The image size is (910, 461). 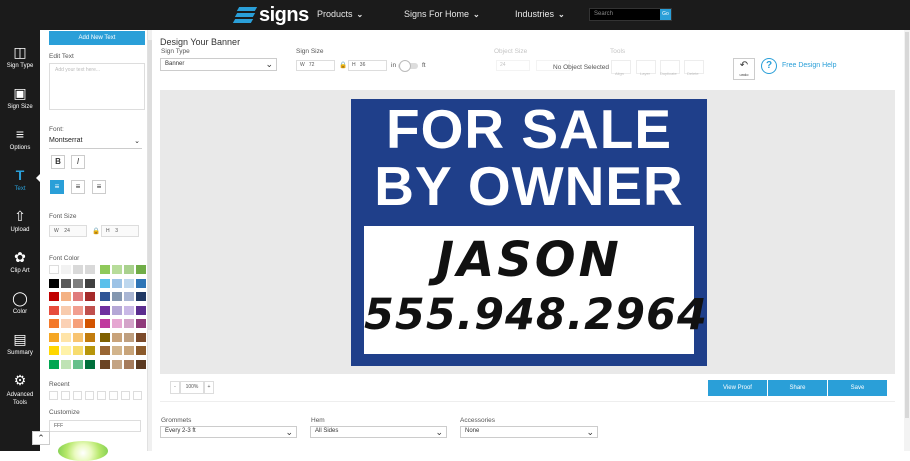 I want to click on accessories-select: None ⌄, so click(x=529, y=432).